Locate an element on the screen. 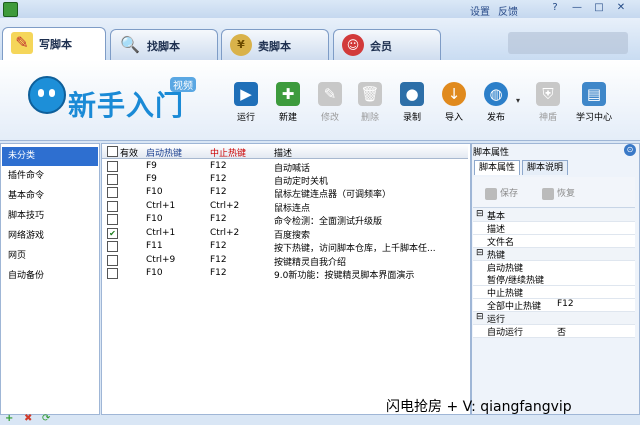 Image resolution: width=640 pixels, height=425 pixels. tab-script-properties: 脚本属性 is located at coordinates (497, 167).